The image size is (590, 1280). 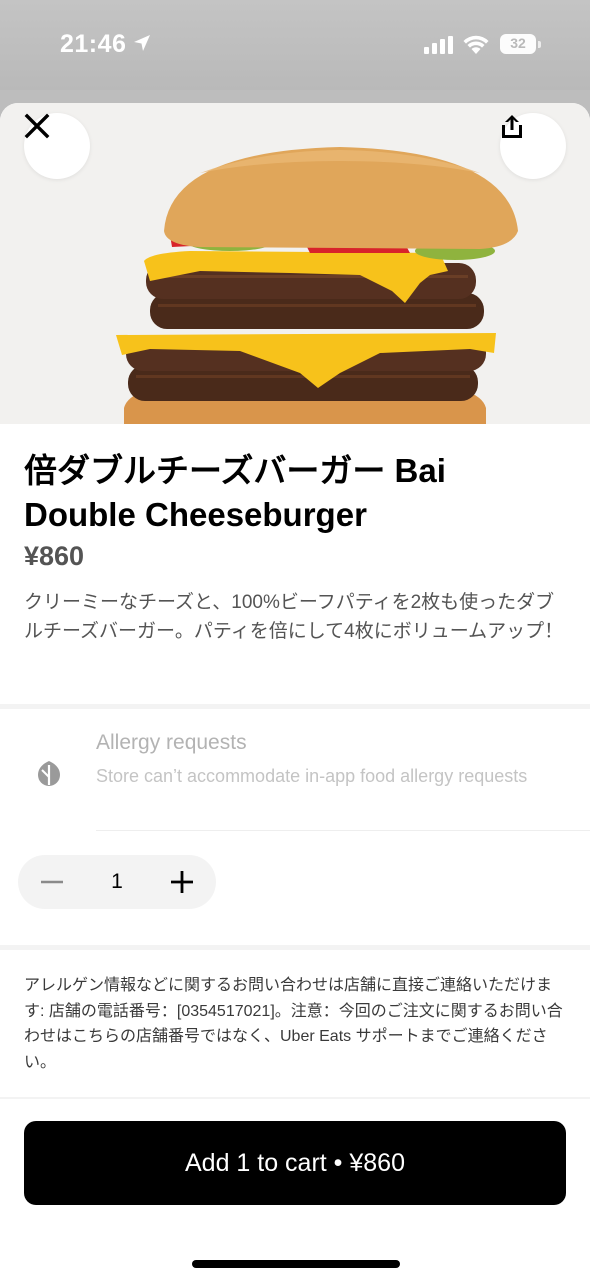 What do you see at coordinates (343, 830) in the screenshot?
I see `allergy-divider` at bounding box center [343, 830].